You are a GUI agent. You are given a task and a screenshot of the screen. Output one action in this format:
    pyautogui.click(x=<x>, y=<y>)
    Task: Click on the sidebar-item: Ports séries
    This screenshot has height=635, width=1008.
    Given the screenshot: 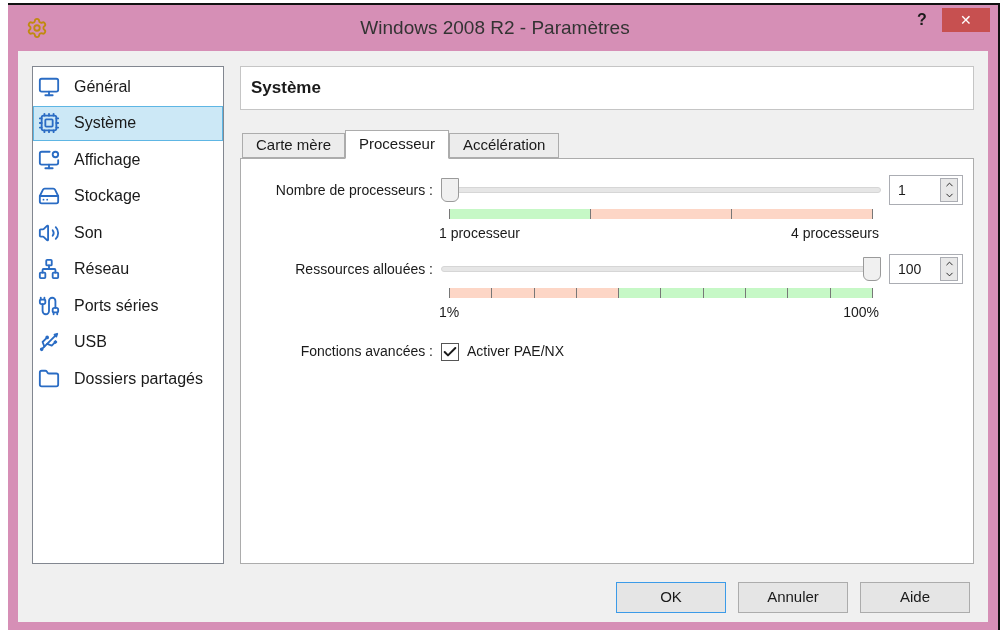 What is the action you would take?
    pyautogui.click(x=128, y=305)
    